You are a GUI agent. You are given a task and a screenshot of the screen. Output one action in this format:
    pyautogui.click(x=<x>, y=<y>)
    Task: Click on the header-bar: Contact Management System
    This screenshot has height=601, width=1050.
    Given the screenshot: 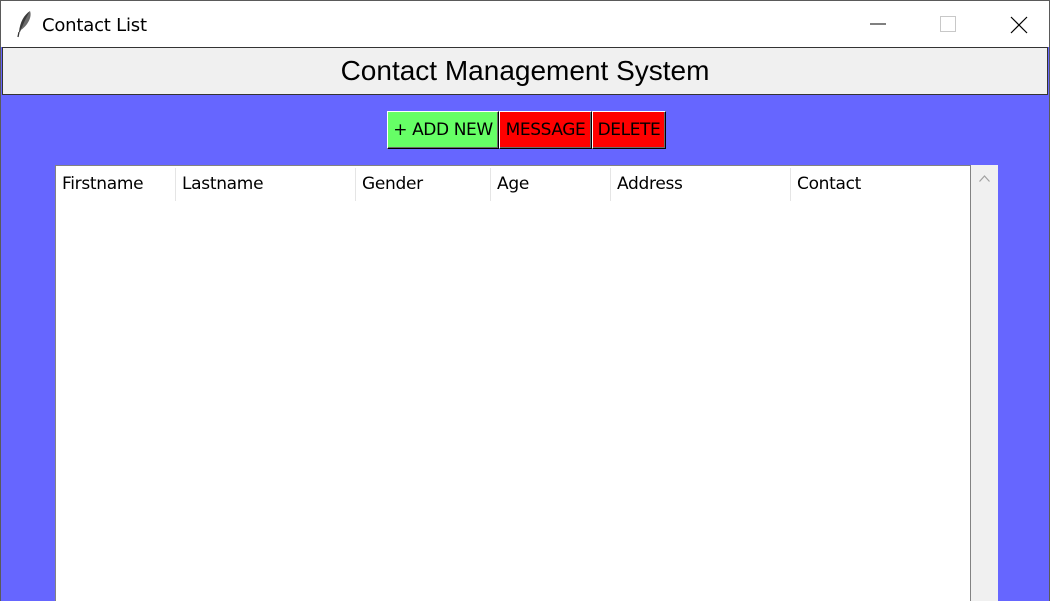 What is the action you would take?
    pyautogui.click(x=525, y=71)
    